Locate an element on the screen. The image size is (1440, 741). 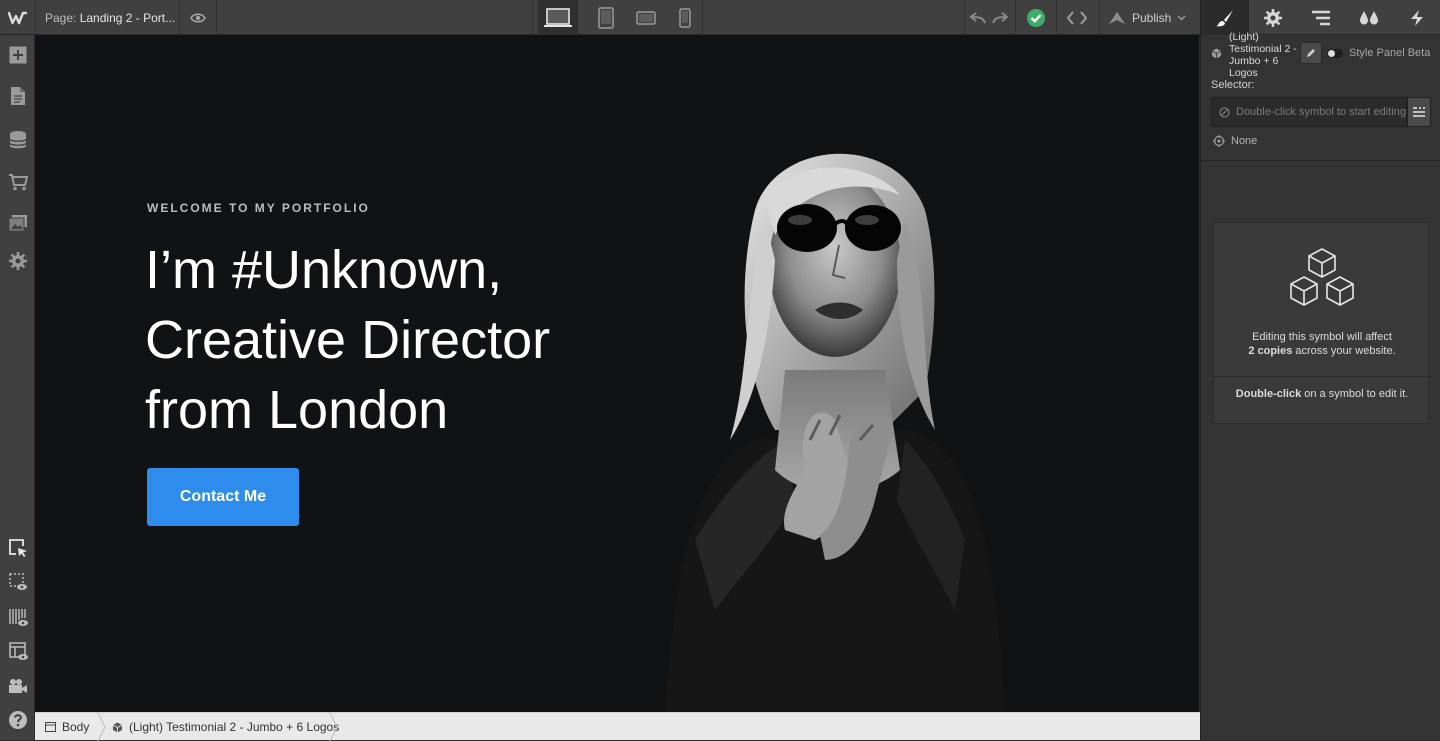
preview-eye-icon is located at coordinates (198, 17).